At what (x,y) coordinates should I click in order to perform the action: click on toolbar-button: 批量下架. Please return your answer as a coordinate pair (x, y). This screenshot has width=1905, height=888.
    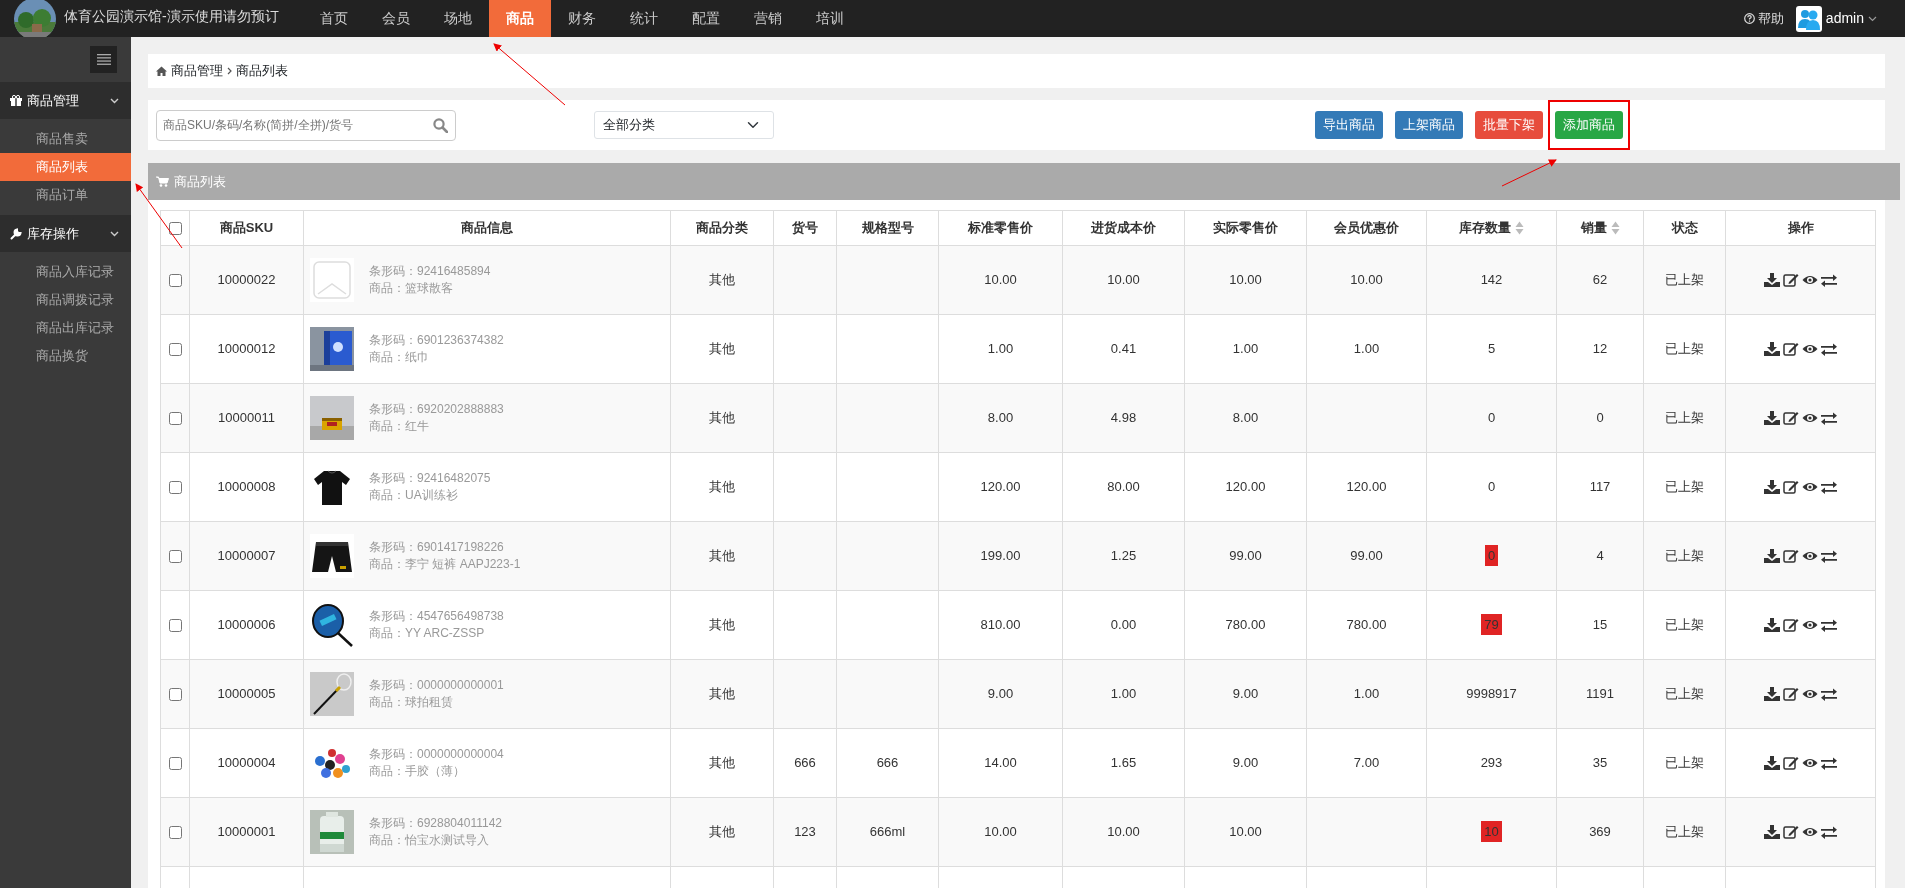
    Looking at the image, I should click on (1509, 125).